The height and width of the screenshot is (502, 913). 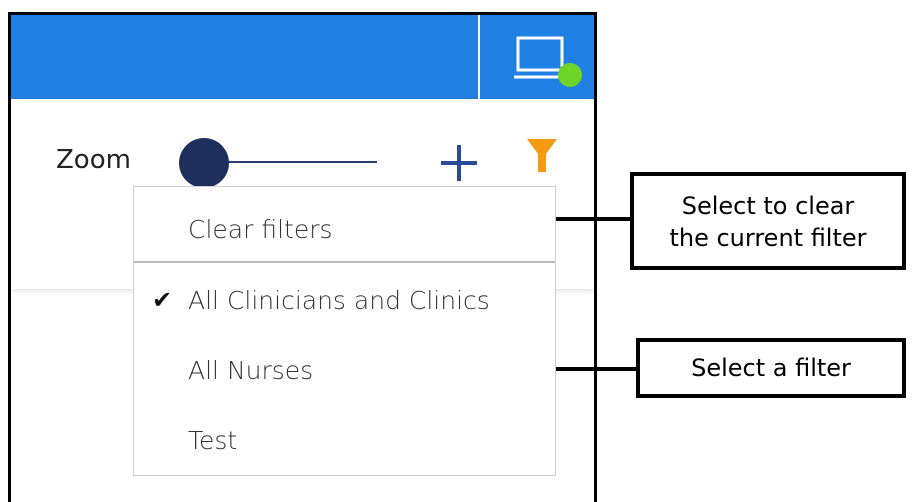 What do you see at coordinates (542, 157) in the screenshot?
I see `filter-icon` at bounding box center [542, 157].